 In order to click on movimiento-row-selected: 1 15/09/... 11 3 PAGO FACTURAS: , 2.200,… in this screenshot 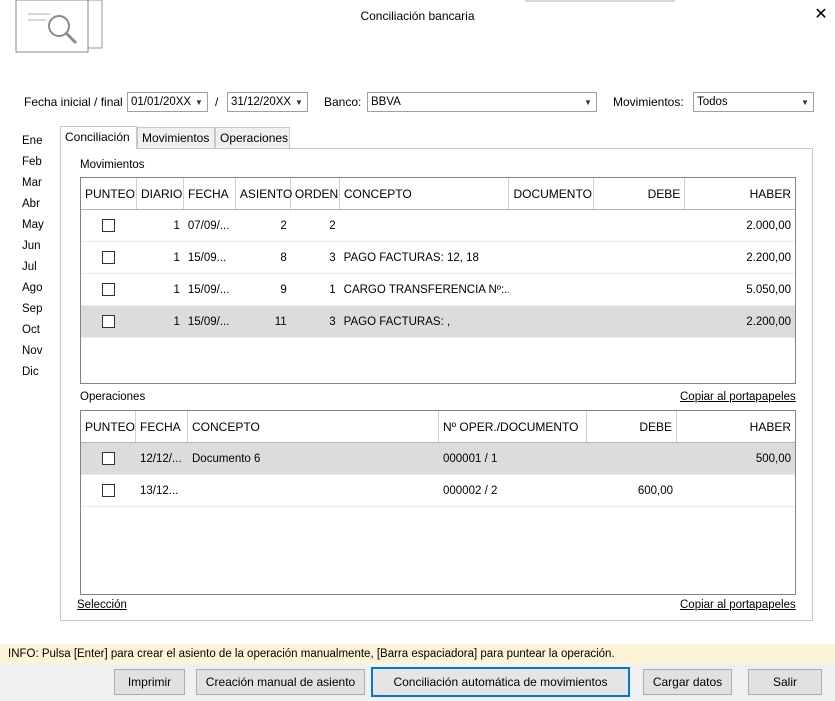, I will do `click(438, 322)`.